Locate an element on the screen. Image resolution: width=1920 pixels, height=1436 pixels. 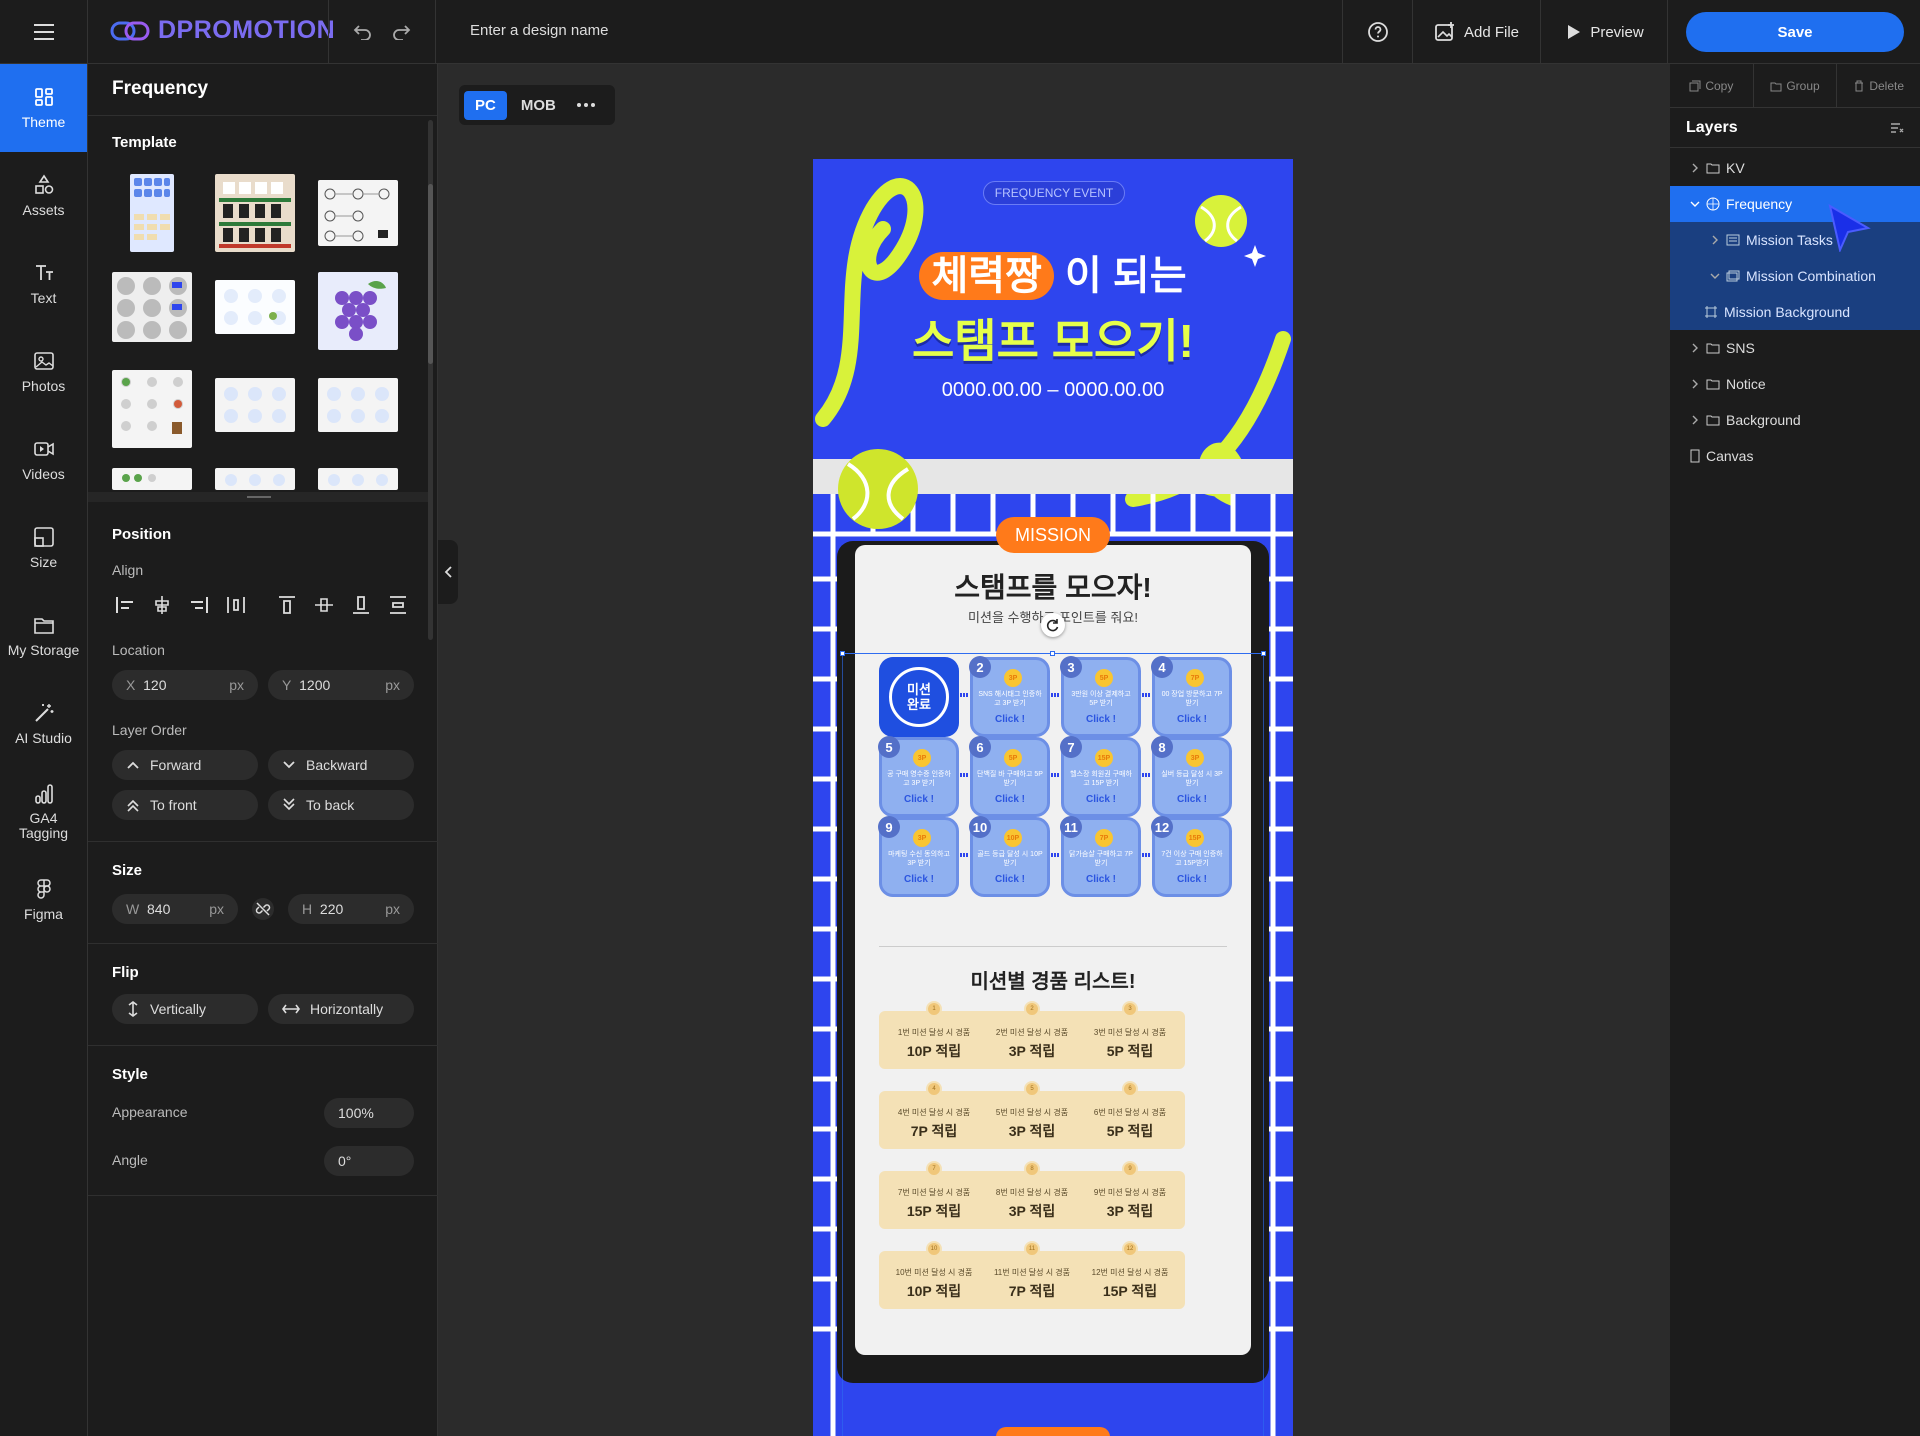
to-back-button: To back is located at coordinates (341, 805).